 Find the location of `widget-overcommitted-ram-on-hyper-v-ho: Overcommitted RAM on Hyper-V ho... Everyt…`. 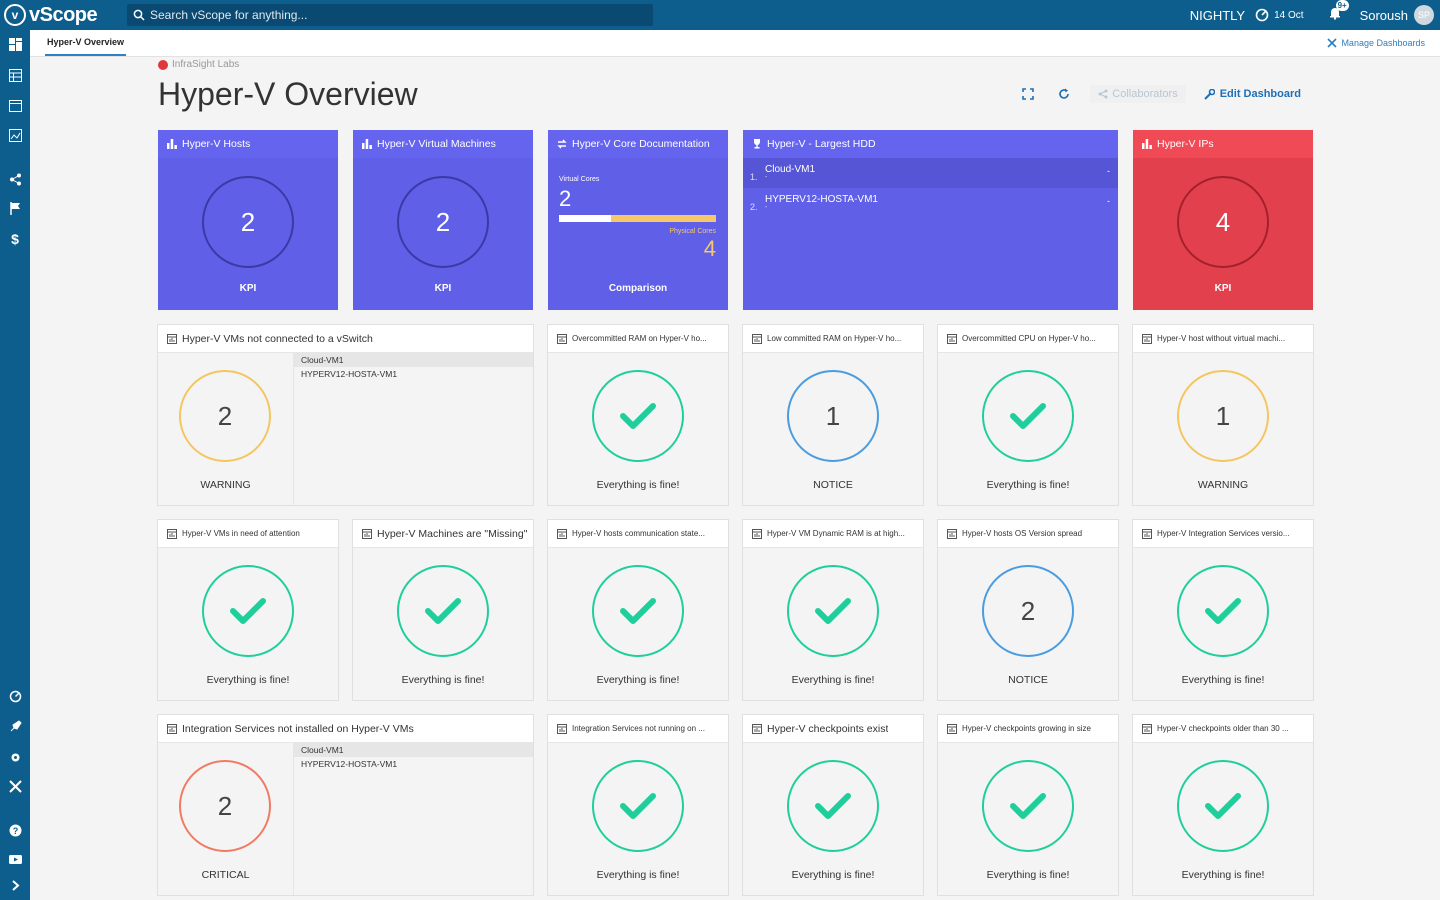

widget-overcommitted-ram-on-hyper-v-ho: Overcommitted RAM on Hyper-V ho... Everyt… is located at coordinates (638, 415).